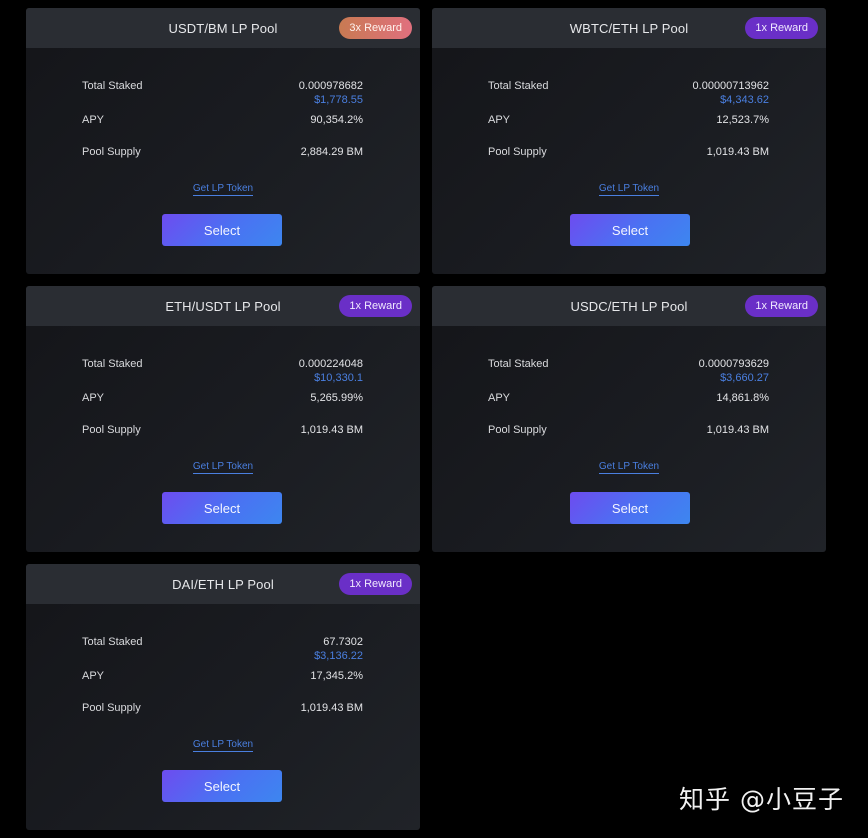  I want to click on total-staked-usd: $4,343.62, so click(744, 100).